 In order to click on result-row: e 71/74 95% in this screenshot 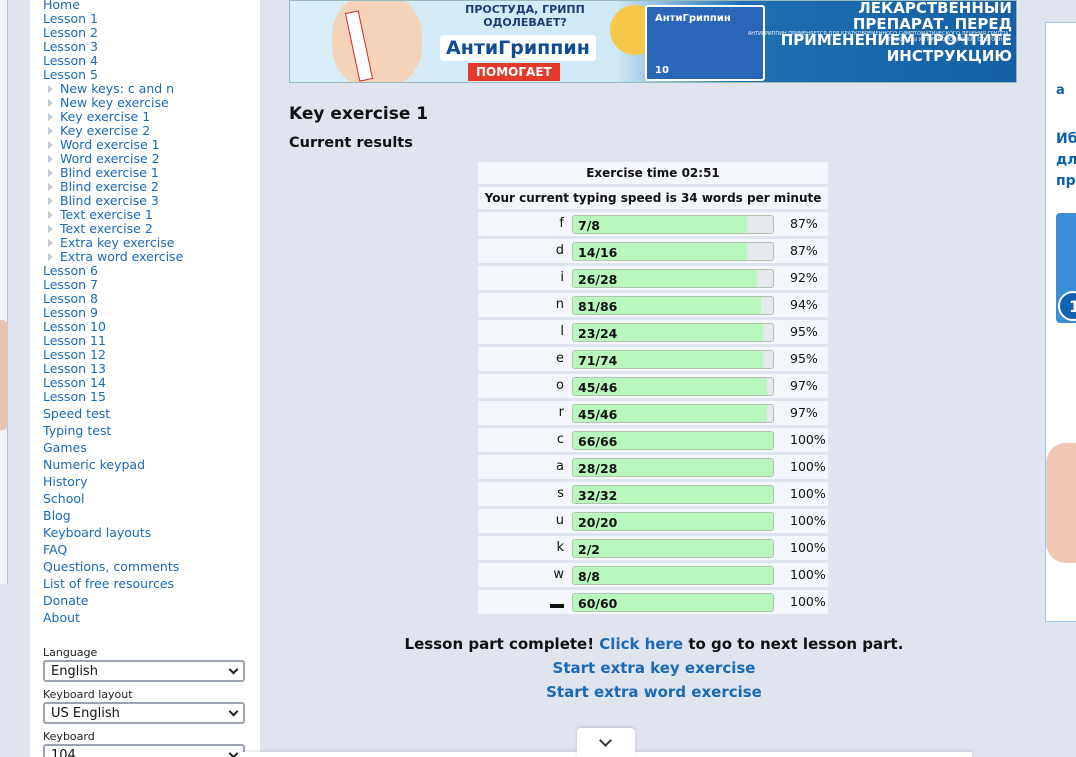, I will do `click(653, 359)`.